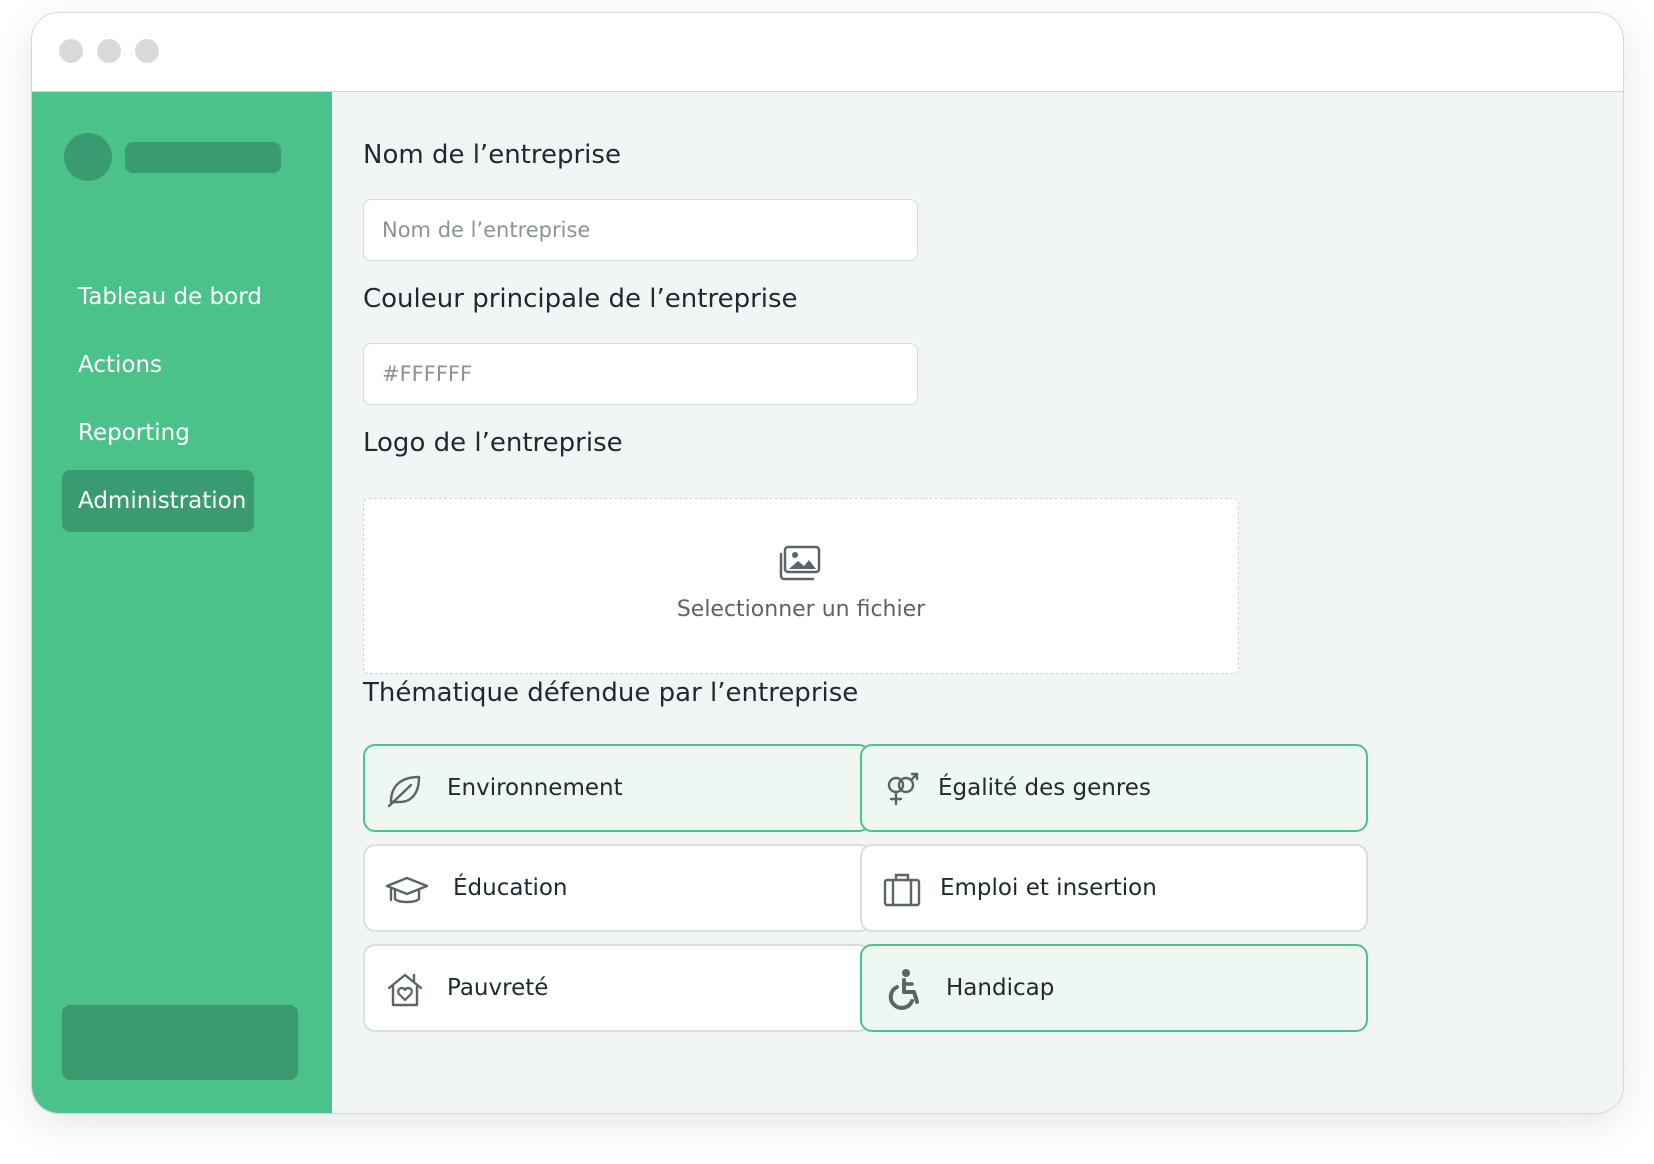 This screenshot has width=1654, height=1164. Describe the element at coordinates (498, 988) in the screenshot. I see `theme-label: Pauvreté` at that location.